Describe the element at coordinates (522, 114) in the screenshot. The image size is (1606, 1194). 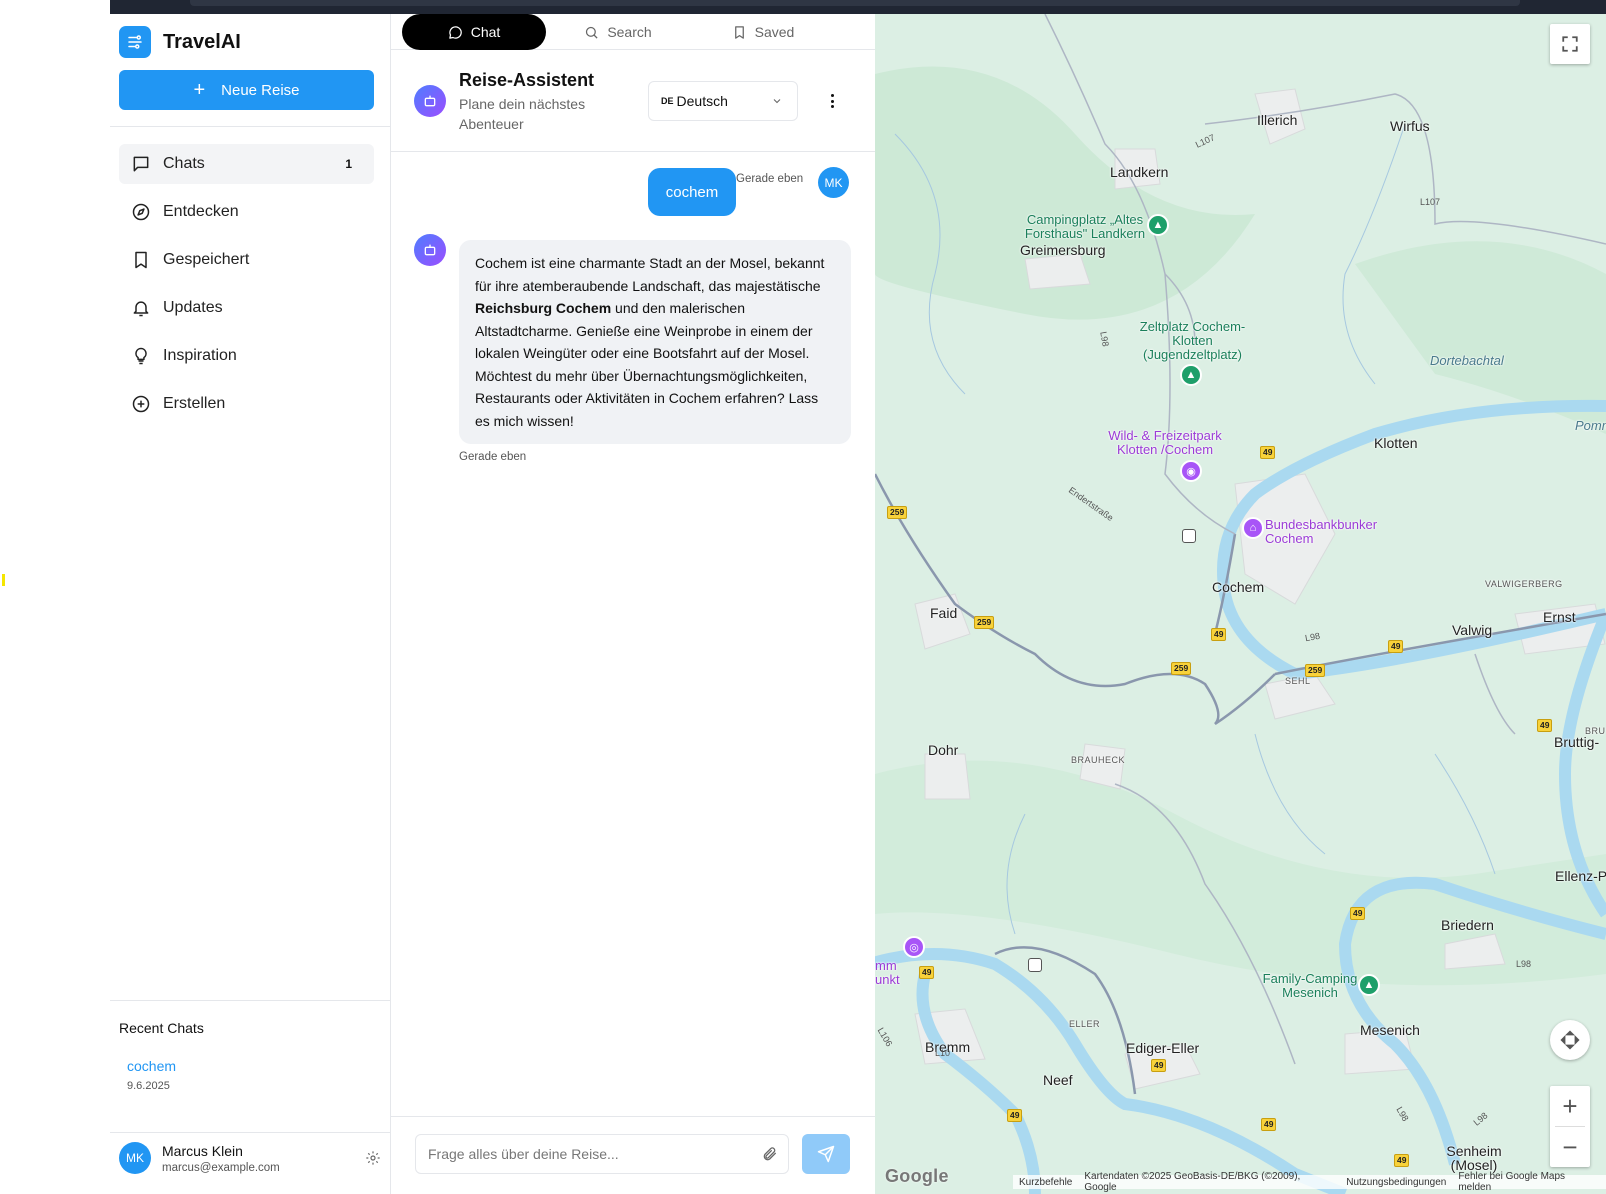
I see `assistant-subtitle: Plane dein nächstes Abenteuer` at that location.